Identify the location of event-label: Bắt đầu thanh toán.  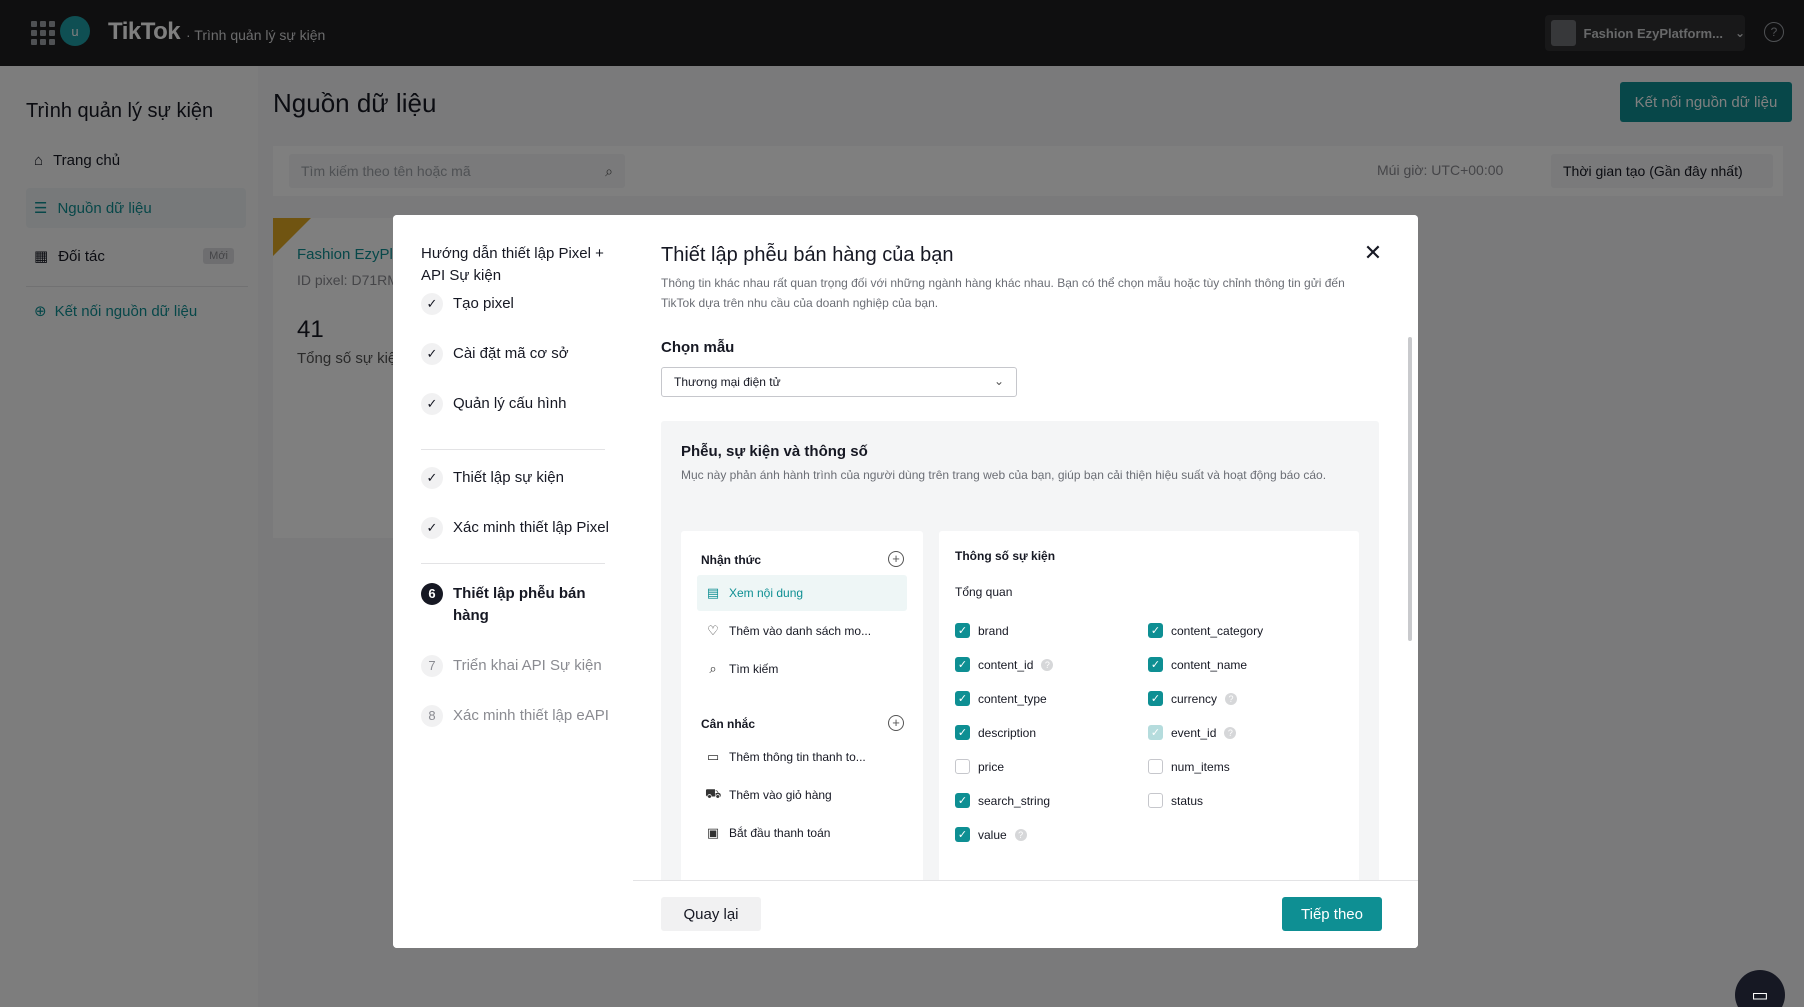
(780, 833).